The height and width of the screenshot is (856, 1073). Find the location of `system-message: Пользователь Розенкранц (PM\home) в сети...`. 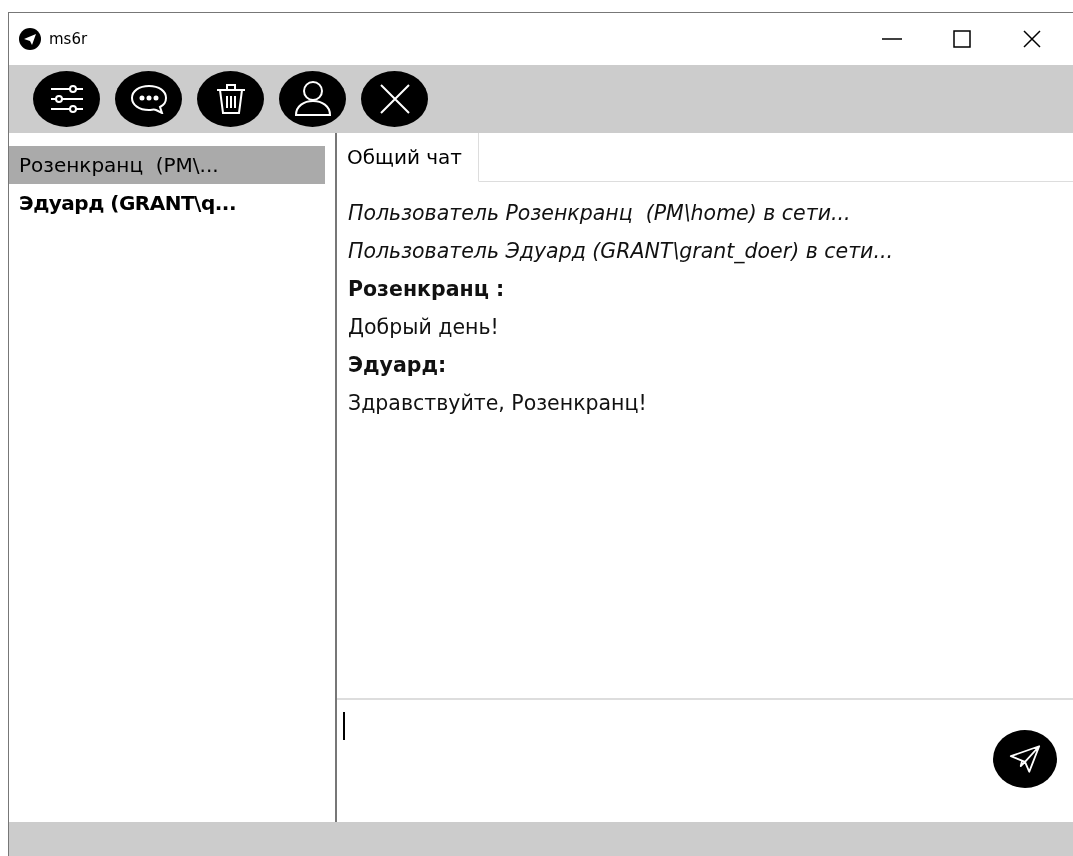

system-message: Пользователь Розенкранц (PM\home) в сети... is located at coordinates (600, 213).